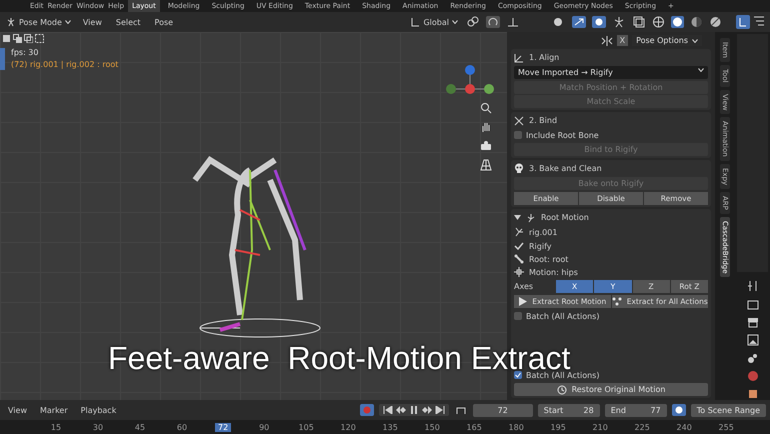 The height and width of the screenshot is (434, 770). What do you see at coordinates (622, 40) in the screenshot?
I see `mirror-x-toggle: X` at bounding box center [622, 40].